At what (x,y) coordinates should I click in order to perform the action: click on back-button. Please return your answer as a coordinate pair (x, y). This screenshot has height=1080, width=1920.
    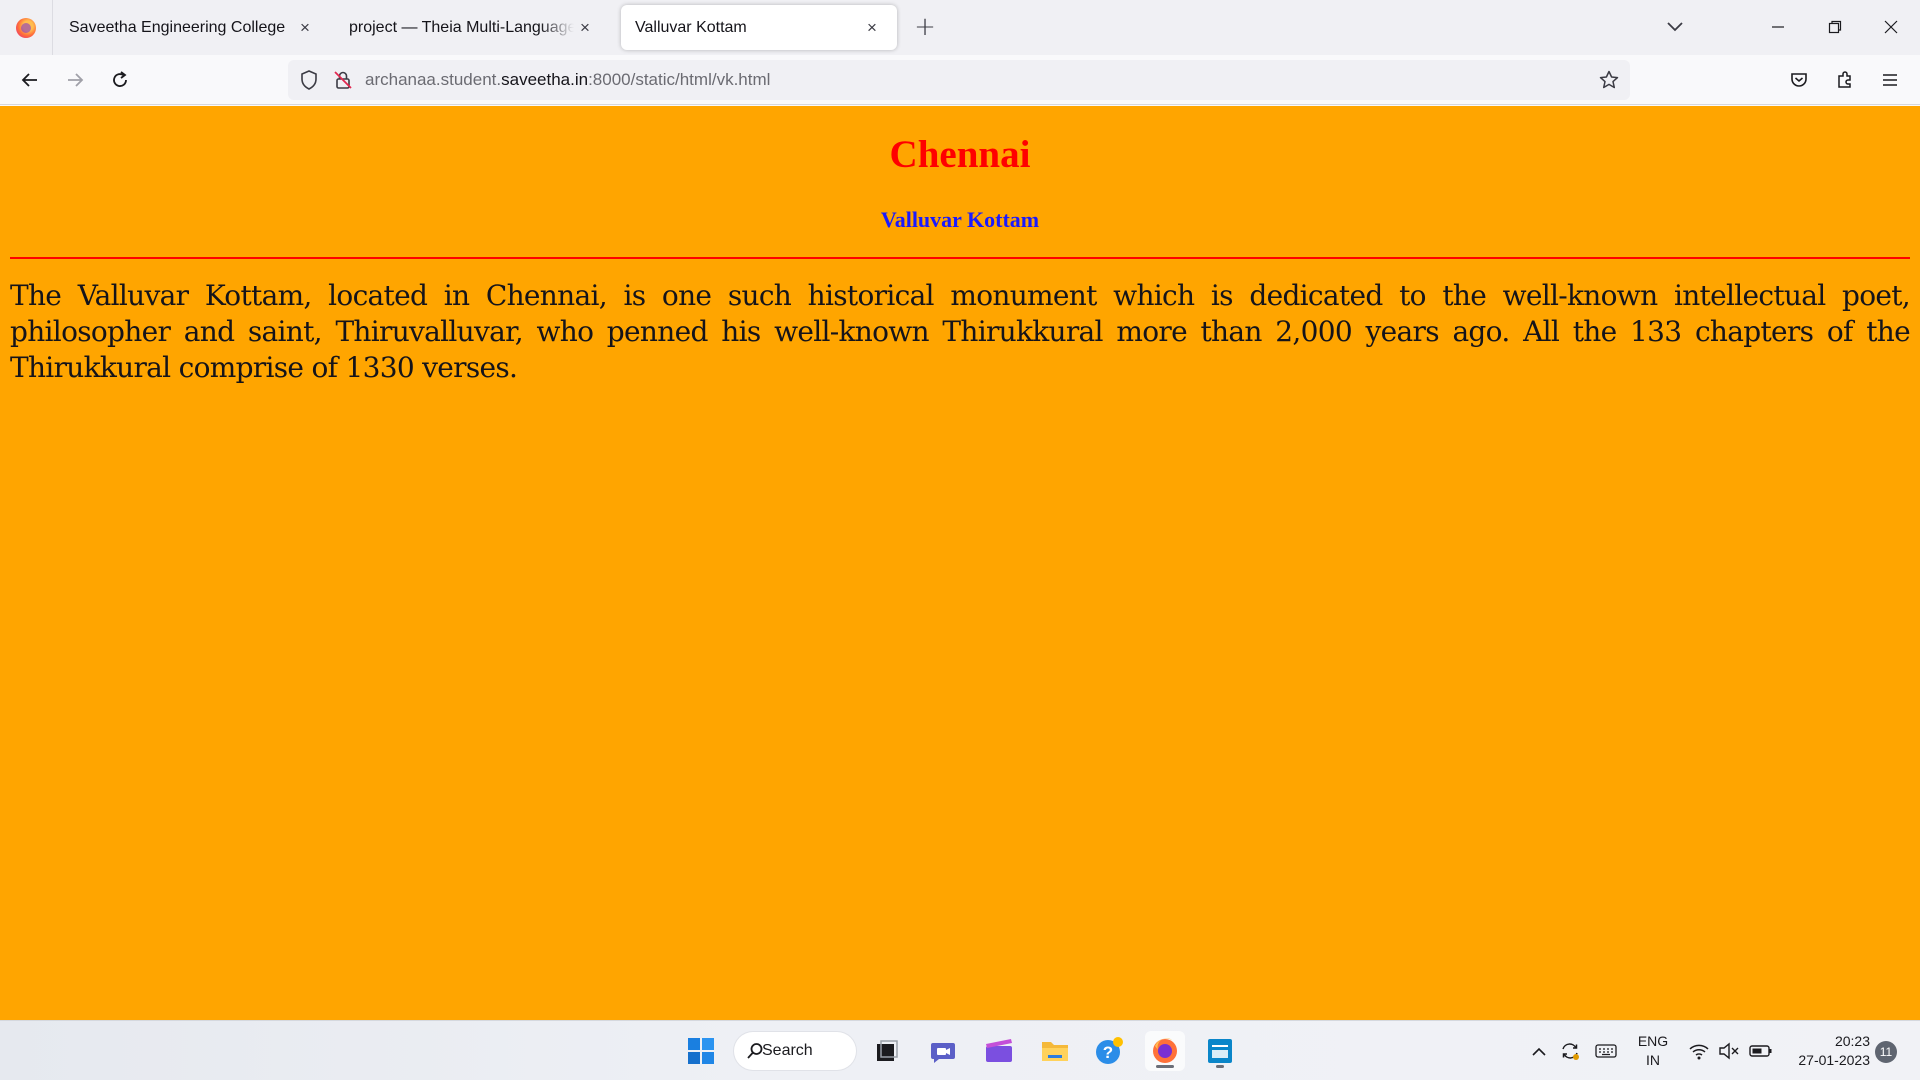
    Looking at the image, I should click on (30, 80).